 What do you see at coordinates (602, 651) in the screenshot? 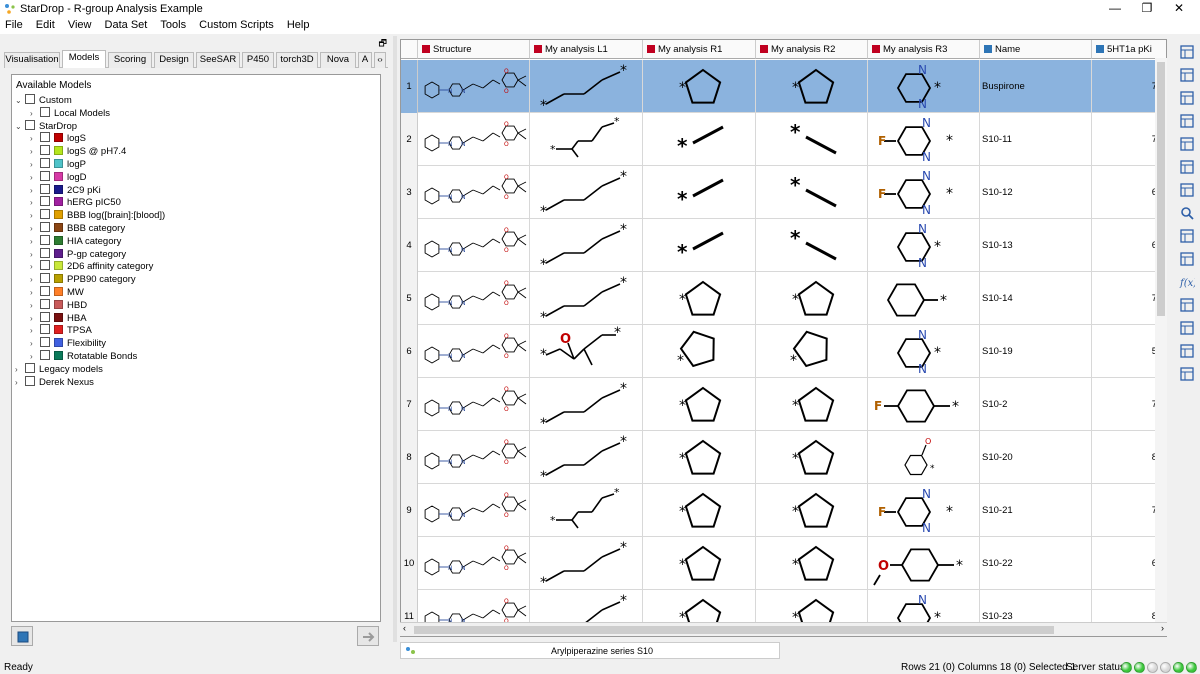
I see `sheet-tab: Arylpiperazine series S10` at bounding box center [602, 651].